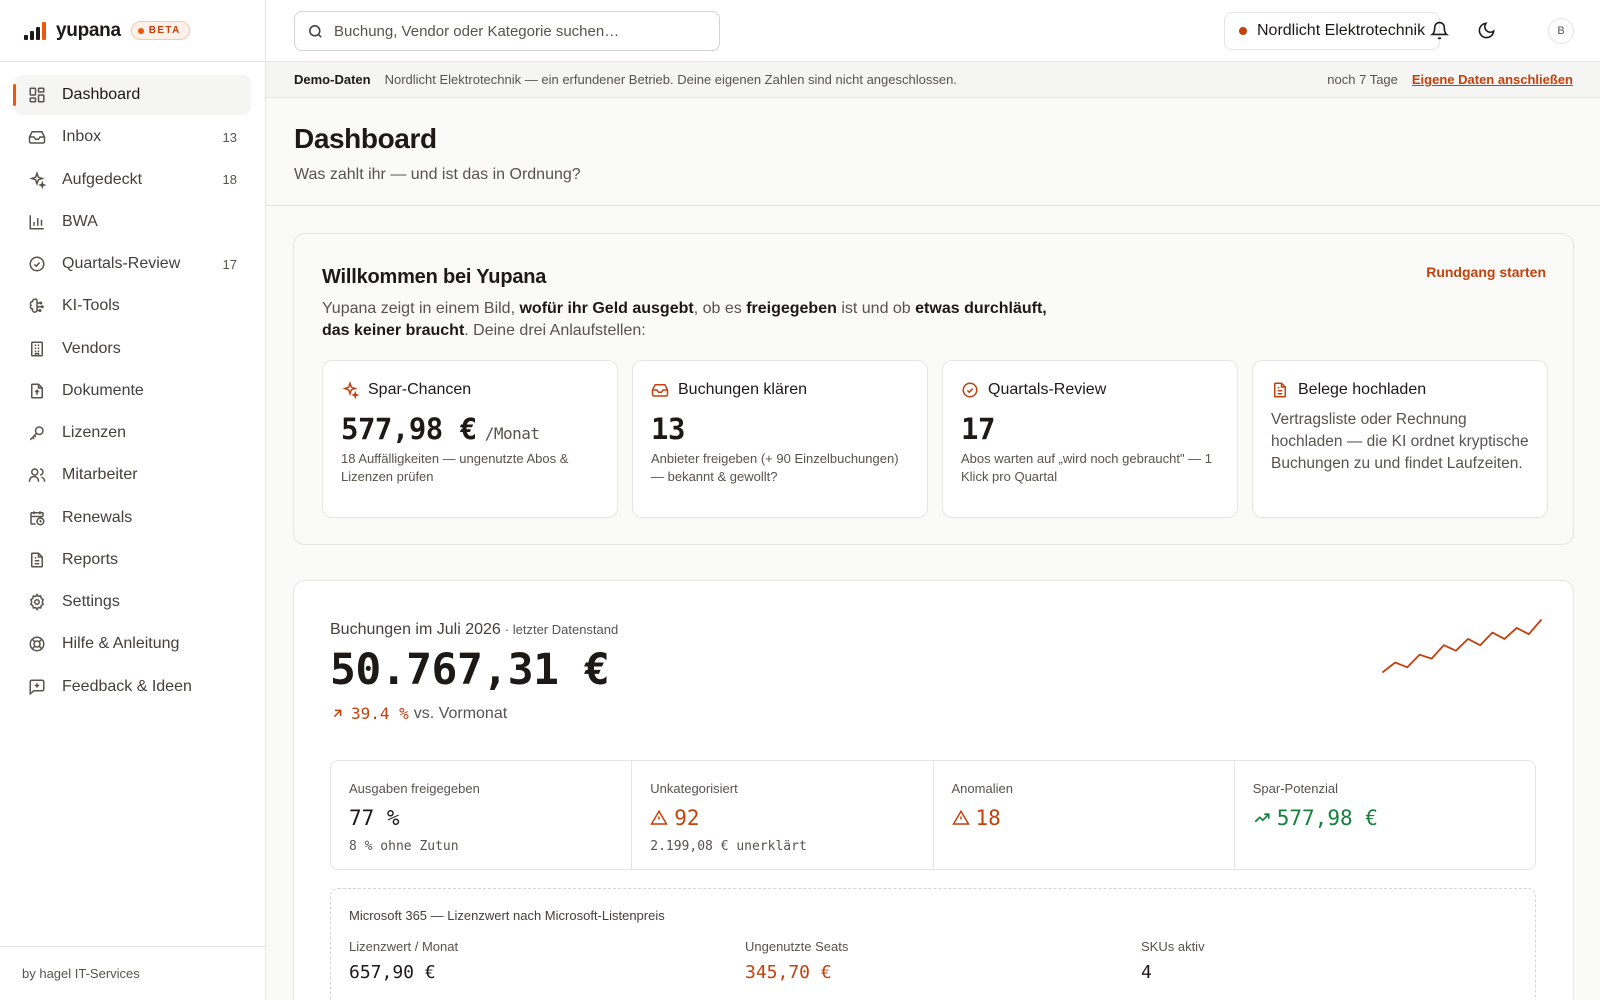 The height and width of the screenshot is (1000, 1600). Describe the element at coordinates (687, 818) in the screenshot. I see `kpi-value: 92` at that location.